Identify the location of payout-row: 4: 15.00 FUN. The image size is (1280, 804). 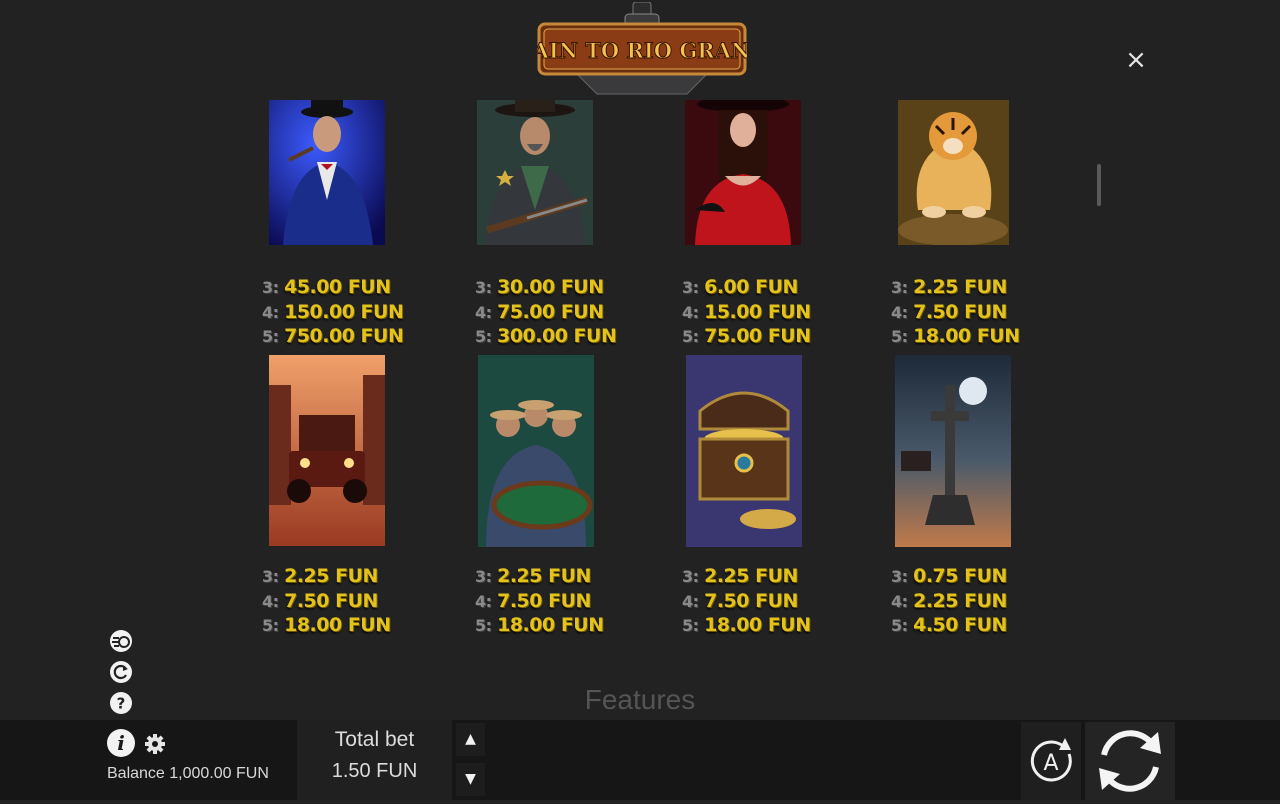
(772, 312).